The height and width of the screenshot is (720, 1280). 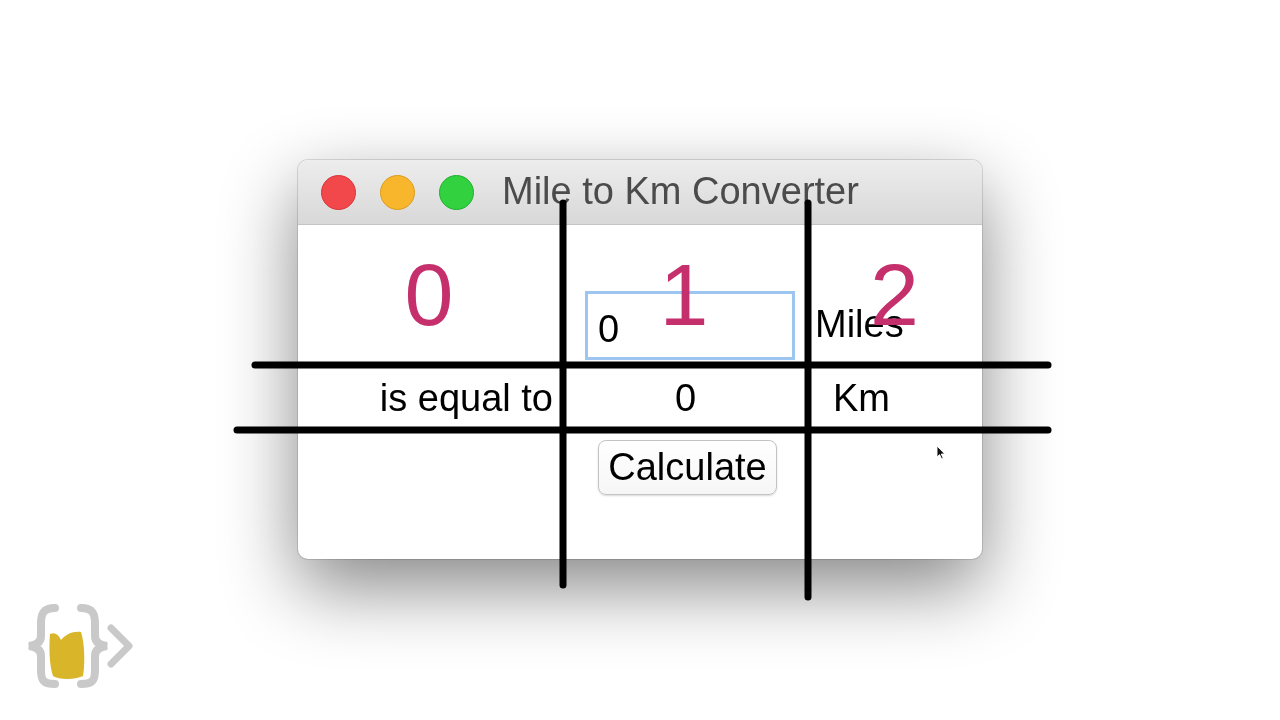 What do you see at coordinates (338, 192) in the screenshot?
I see `close-button` at bounding box center [338, 192].